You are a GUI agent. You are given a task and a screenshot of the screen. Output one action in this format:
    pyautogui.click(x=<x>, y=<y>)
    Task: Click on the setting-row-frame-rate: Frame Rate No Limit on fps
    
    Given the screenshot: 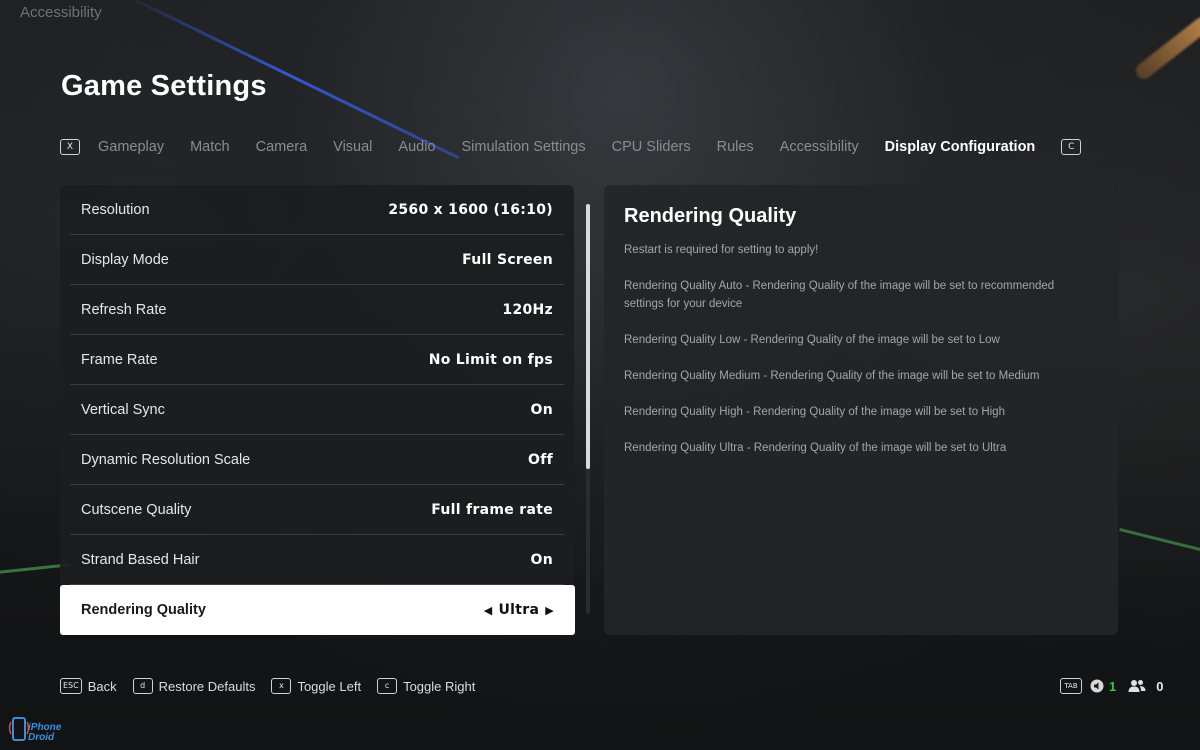 What is the action you would take?
    pyautogui.click(x=317, y=360)
    